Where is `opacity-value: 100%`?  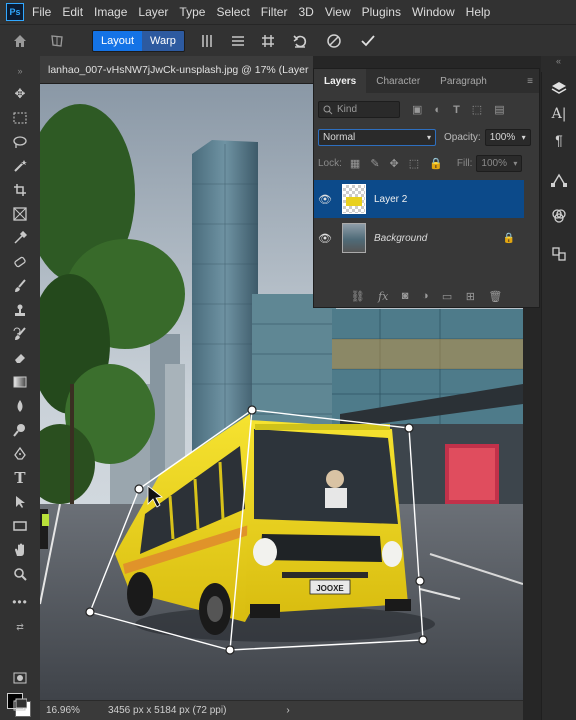
opacity-value: 100% is located at coordinates (502, 137).